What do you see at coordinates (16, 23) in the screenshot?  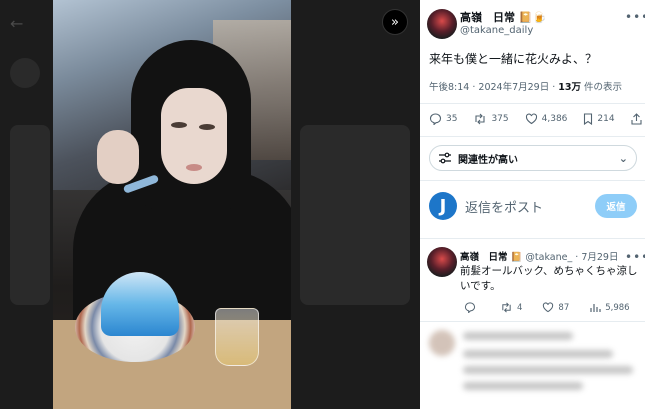 I see `back-arrow-icon: ←` at bounding box center [16, 23].